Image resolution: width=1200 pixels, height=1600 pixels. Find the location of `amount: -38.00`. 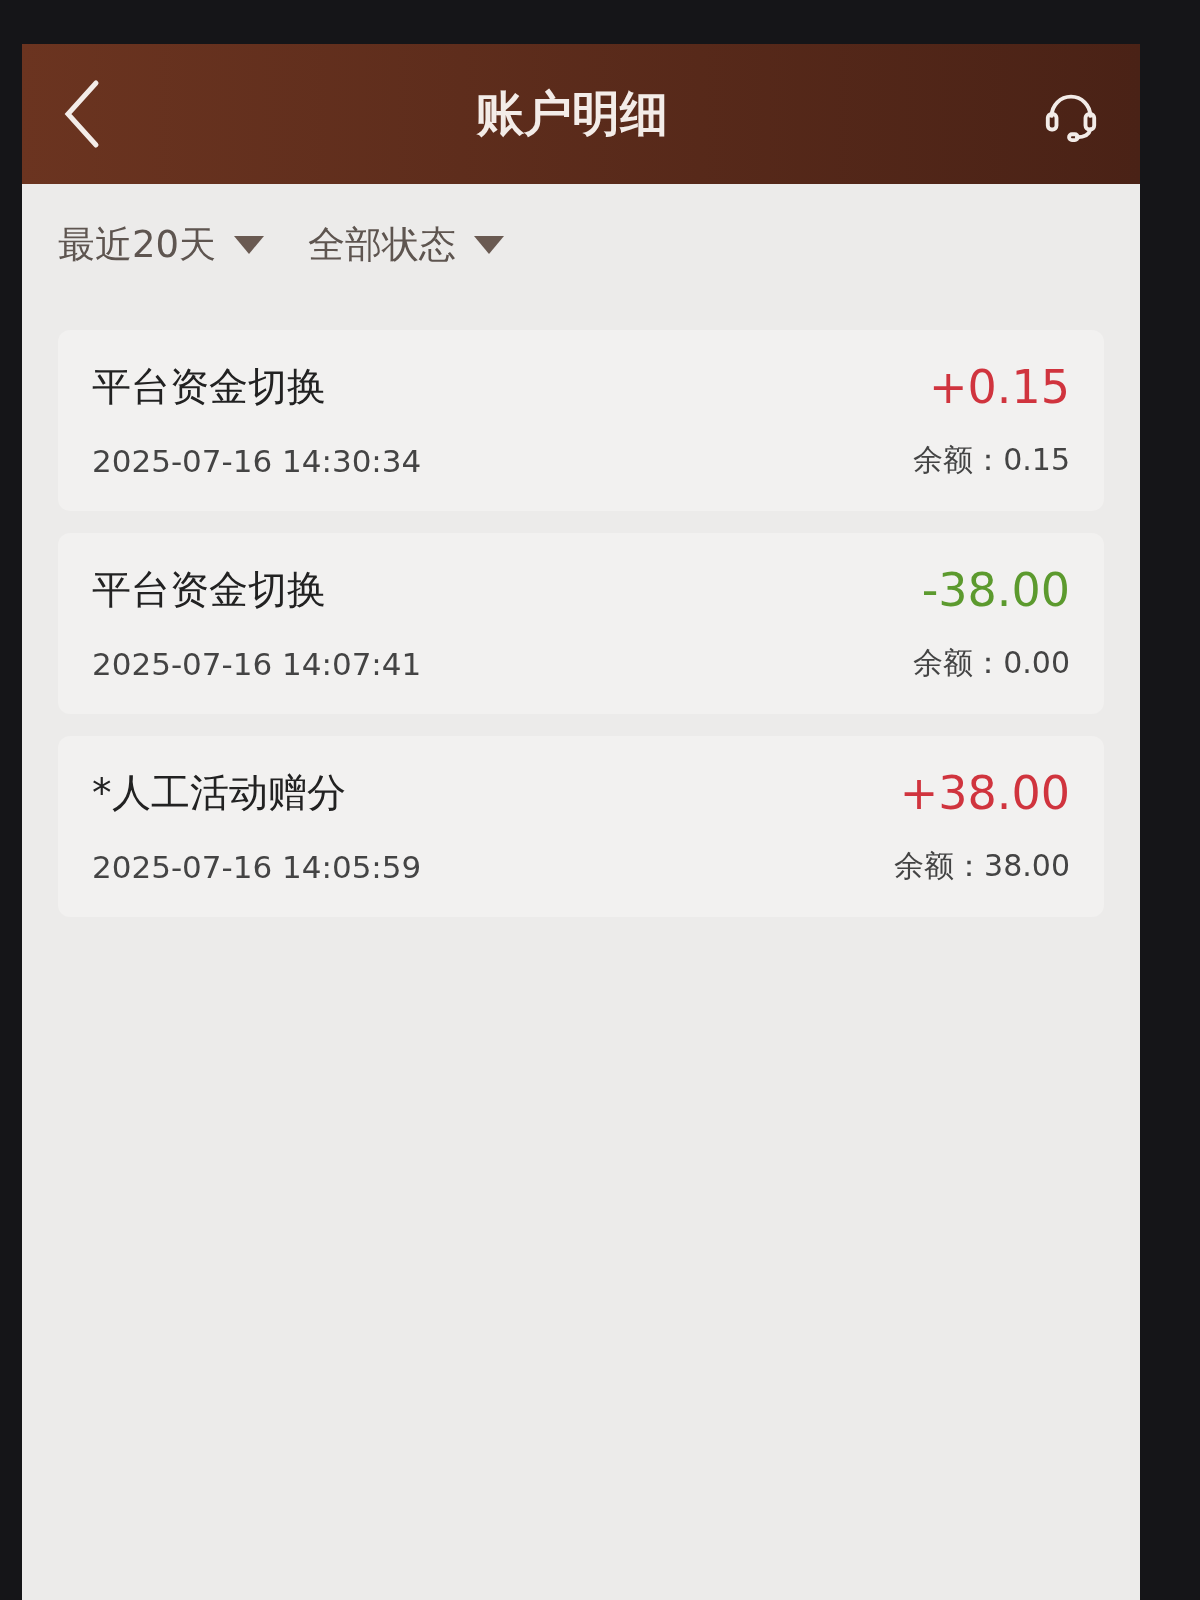

amount: -38.00 is located at coordinates (995, 590).